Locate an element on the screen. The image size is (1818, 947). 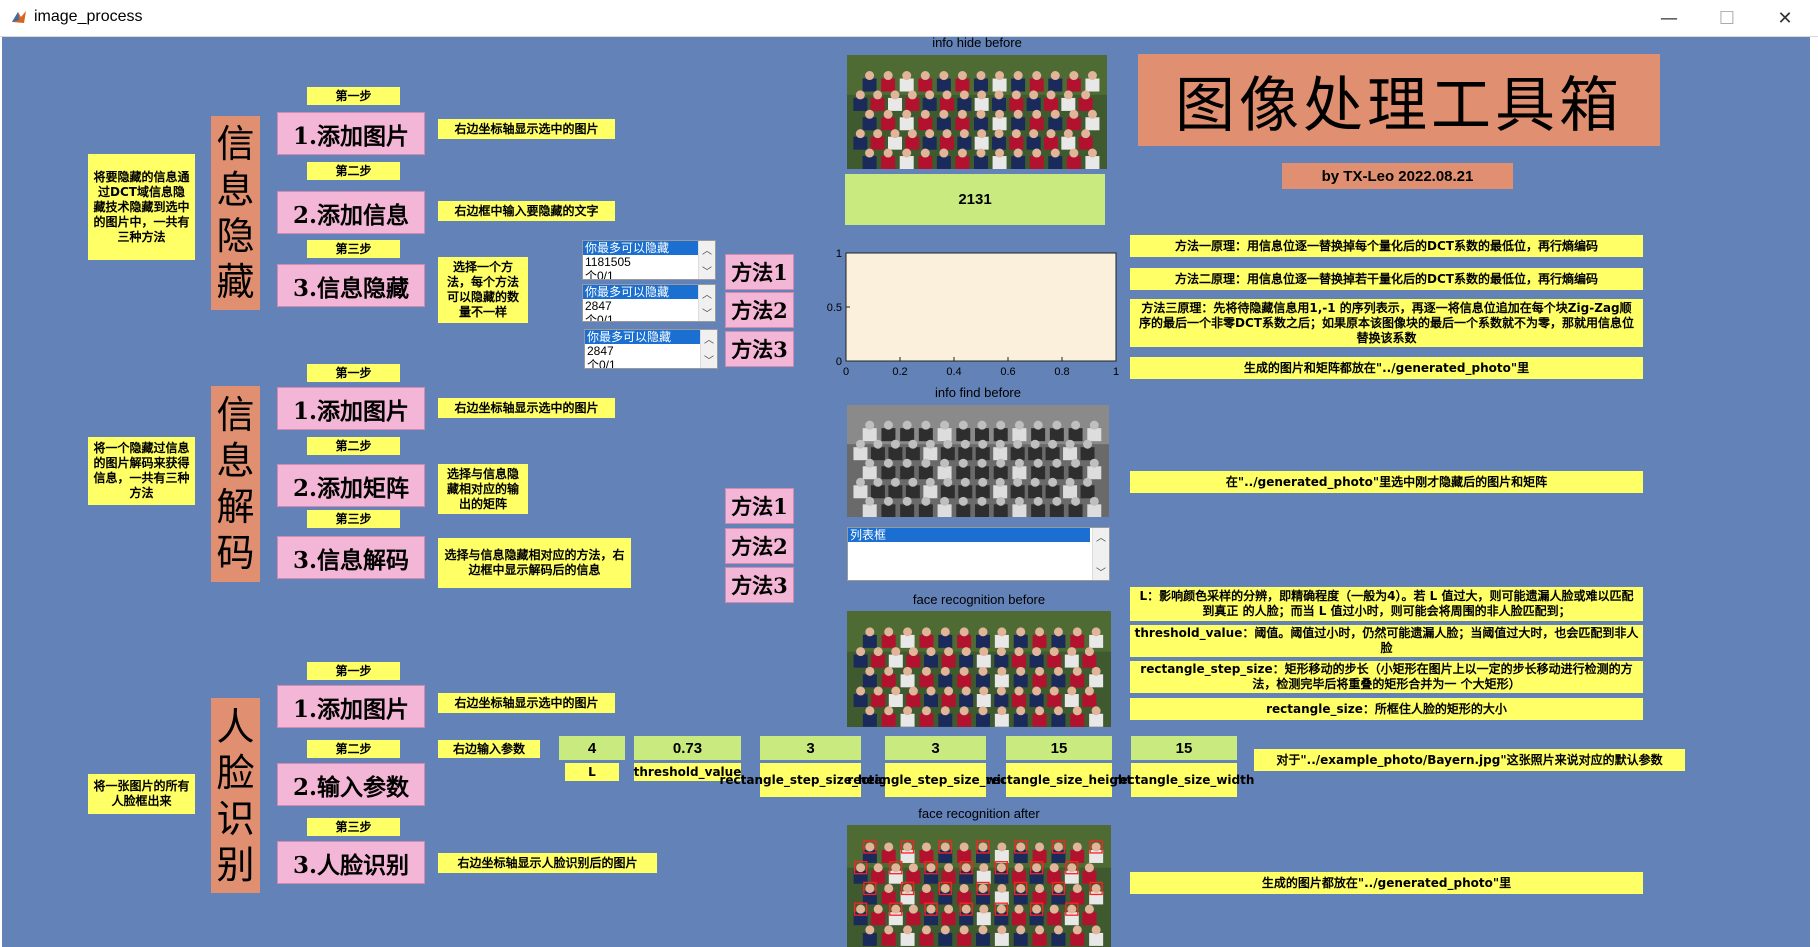
decode-method3-button: 方法3 is located at coordinates (759, 585).